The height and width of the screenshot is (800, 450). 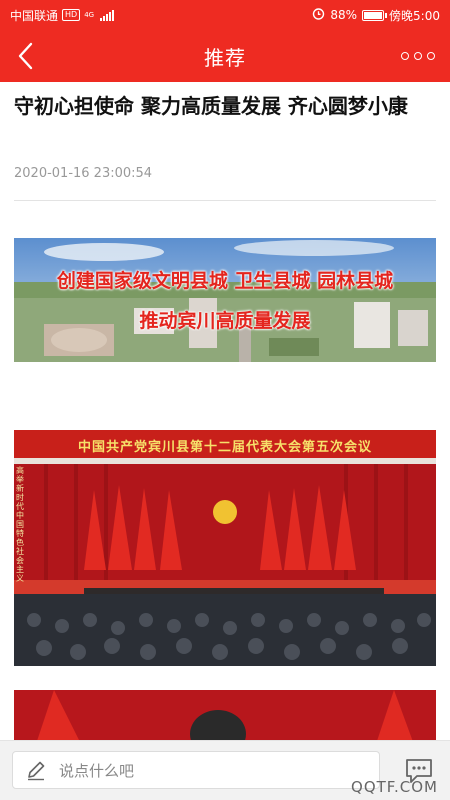 What do you see at coordinates (318, 15) in the screenshot?
I see `alarm-icon` at bounding box center [318, 15].